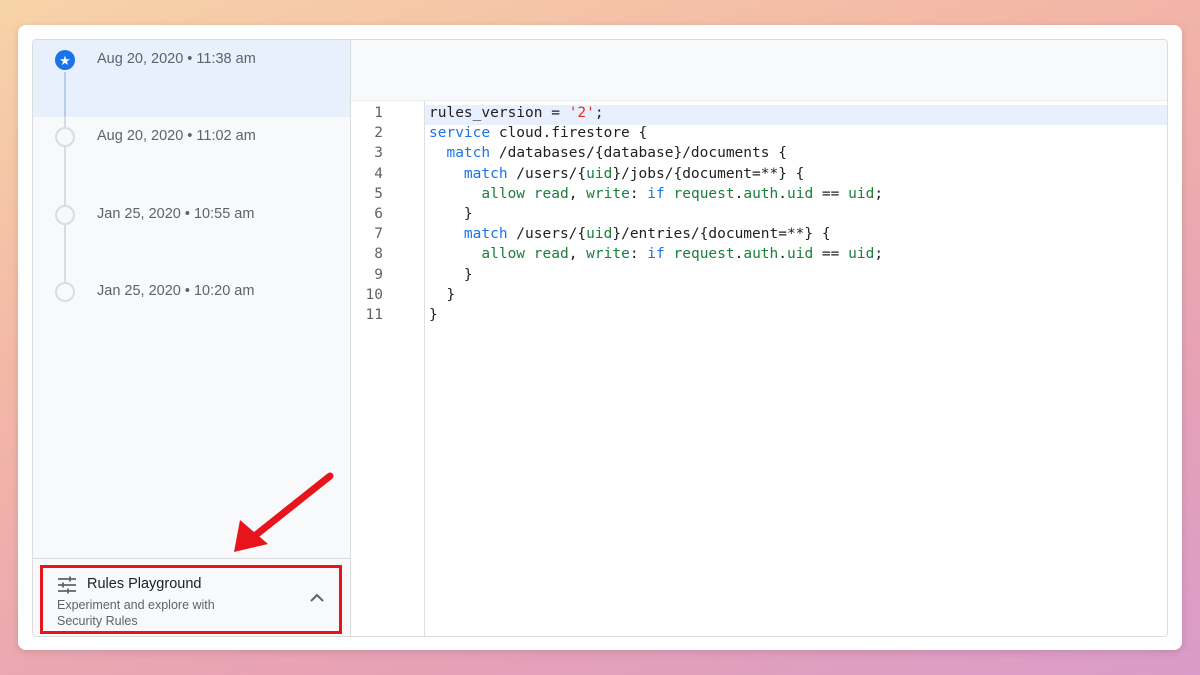 The width and height of the screenshot is (1200, 675). What do you see at coordinates (378, 274) in the screenshot?
I see `line-number: 9` at bounding box center [378, 274].